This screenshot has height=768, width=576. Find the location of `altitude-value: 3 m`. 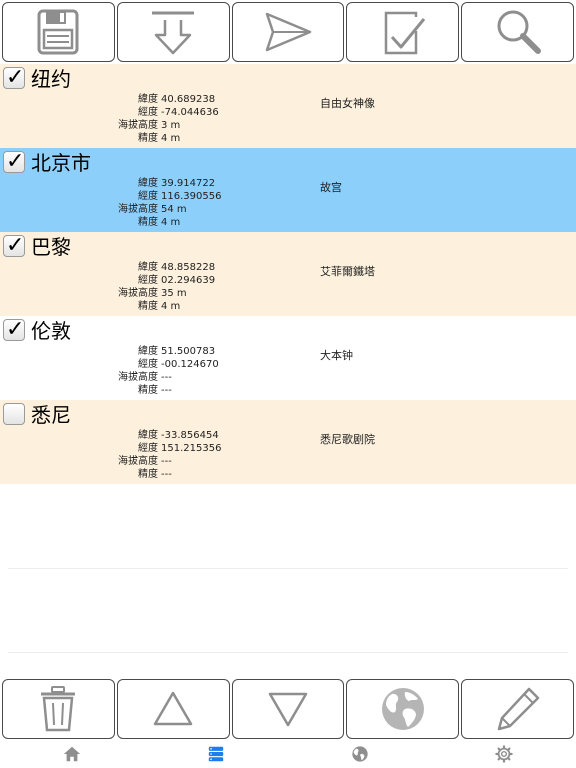

altitude-value: 3 m is located at coordinates (171, 125).